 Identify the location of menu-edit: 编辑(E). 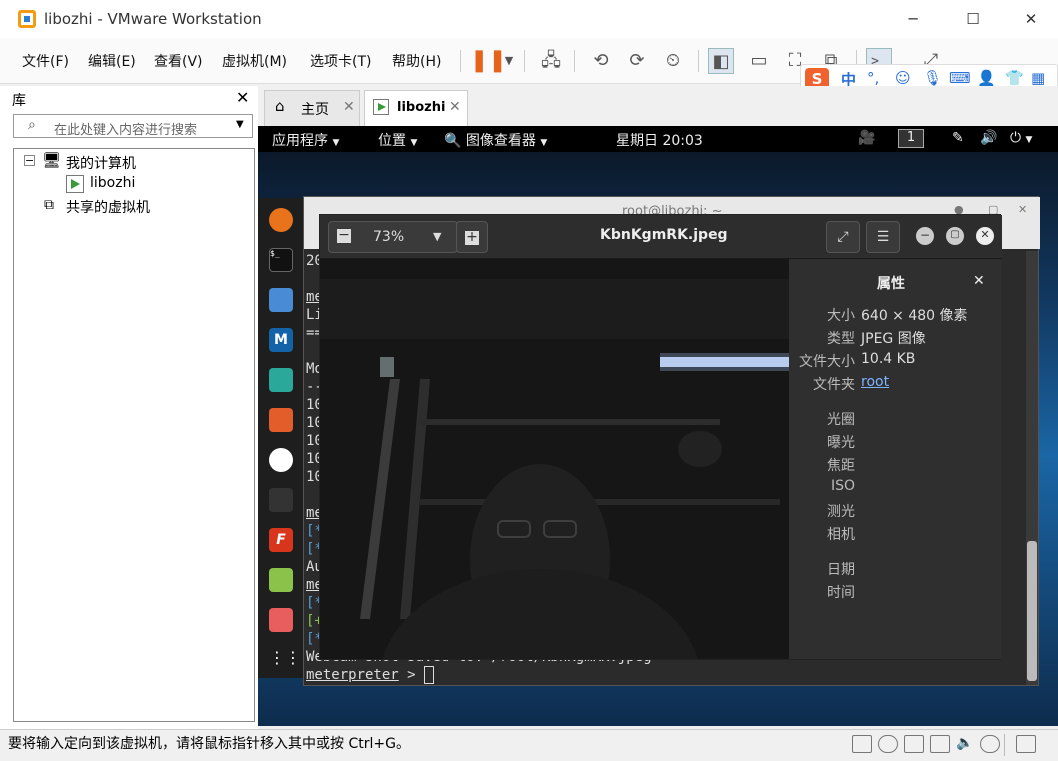
(112, 61).